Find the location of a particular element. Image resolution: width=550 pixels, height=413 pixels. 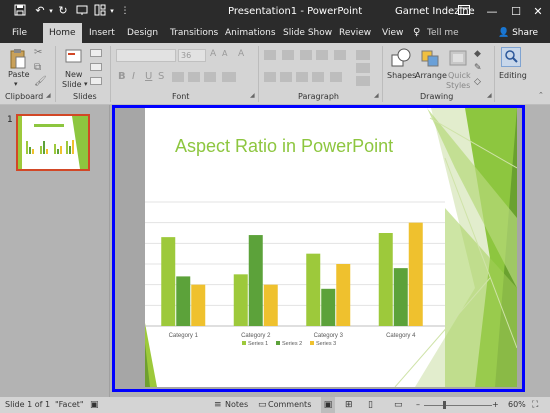

drawing-launcher-icon: ◢ is located at coordinates (489, 95).